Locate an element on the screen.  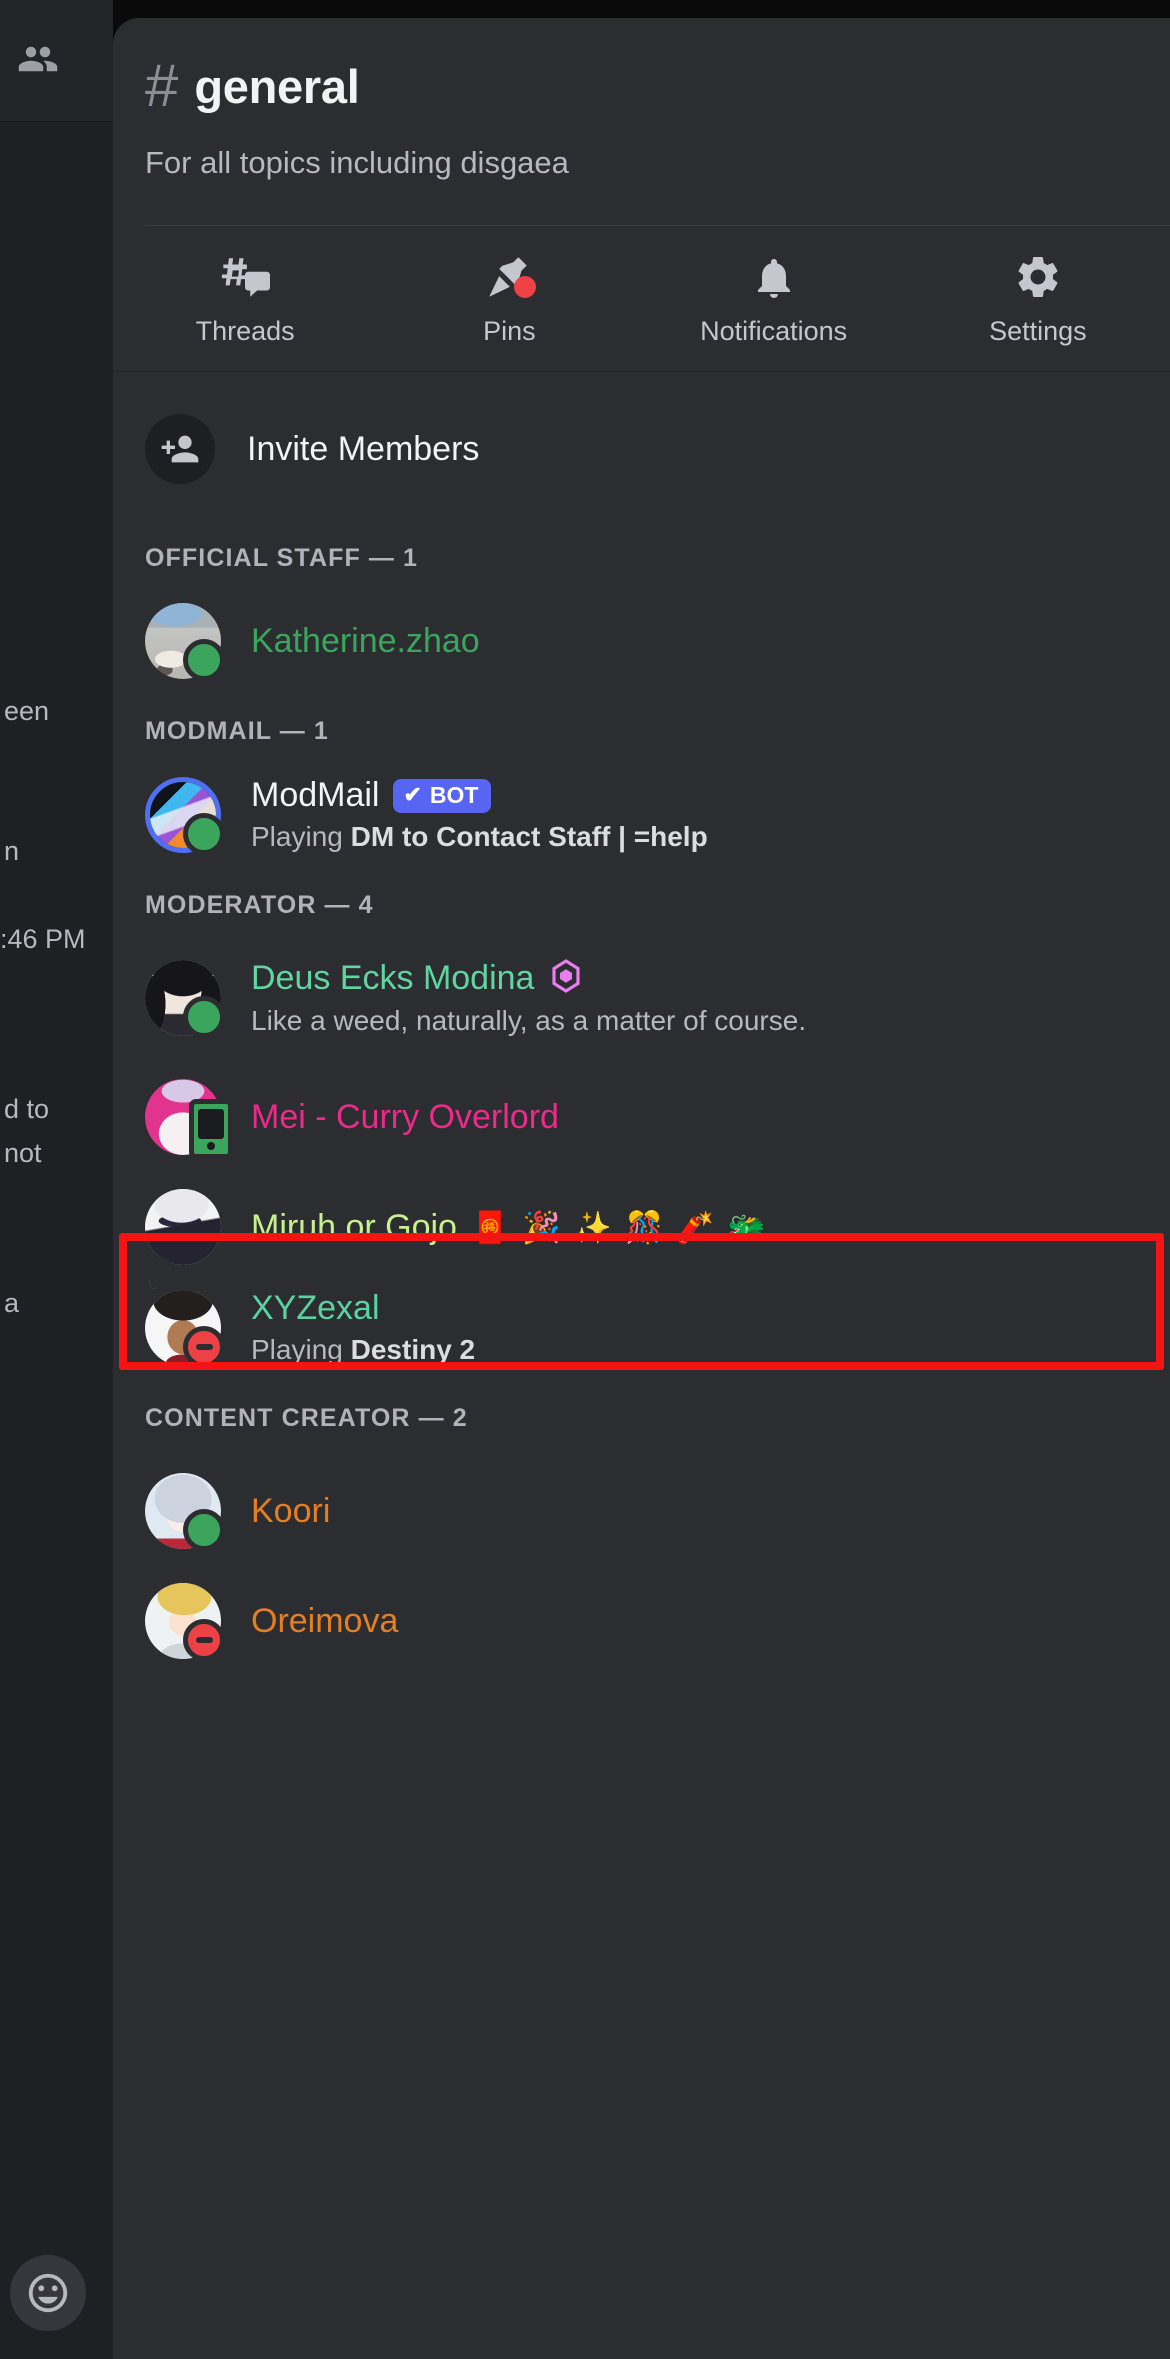
list-item: XYZexal Playing Destiny 2 is located at coordinates (641, 1327).